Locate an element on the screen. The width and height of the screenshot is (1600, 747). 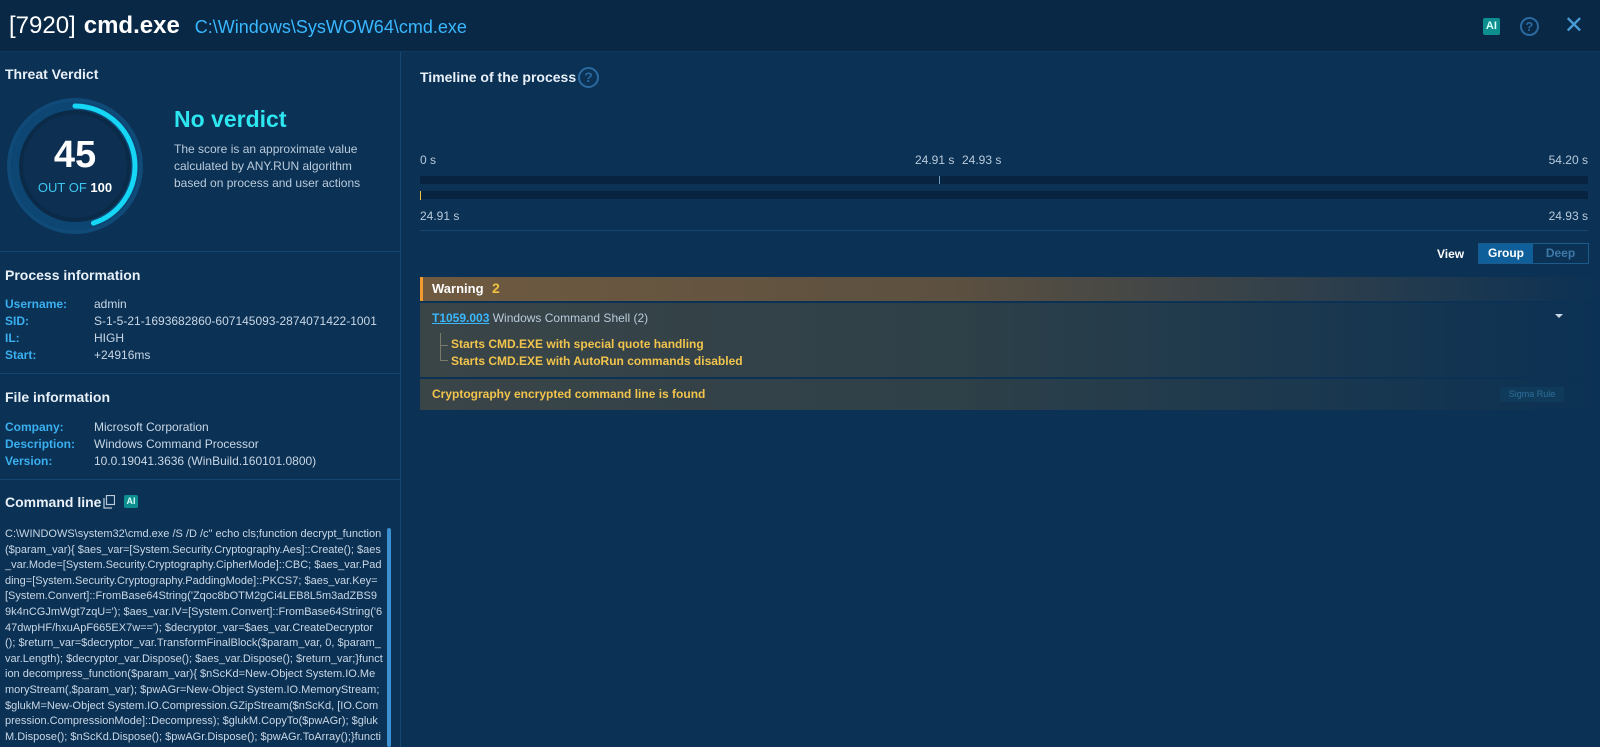
timeline-marker is located at coordinates (939, 180).